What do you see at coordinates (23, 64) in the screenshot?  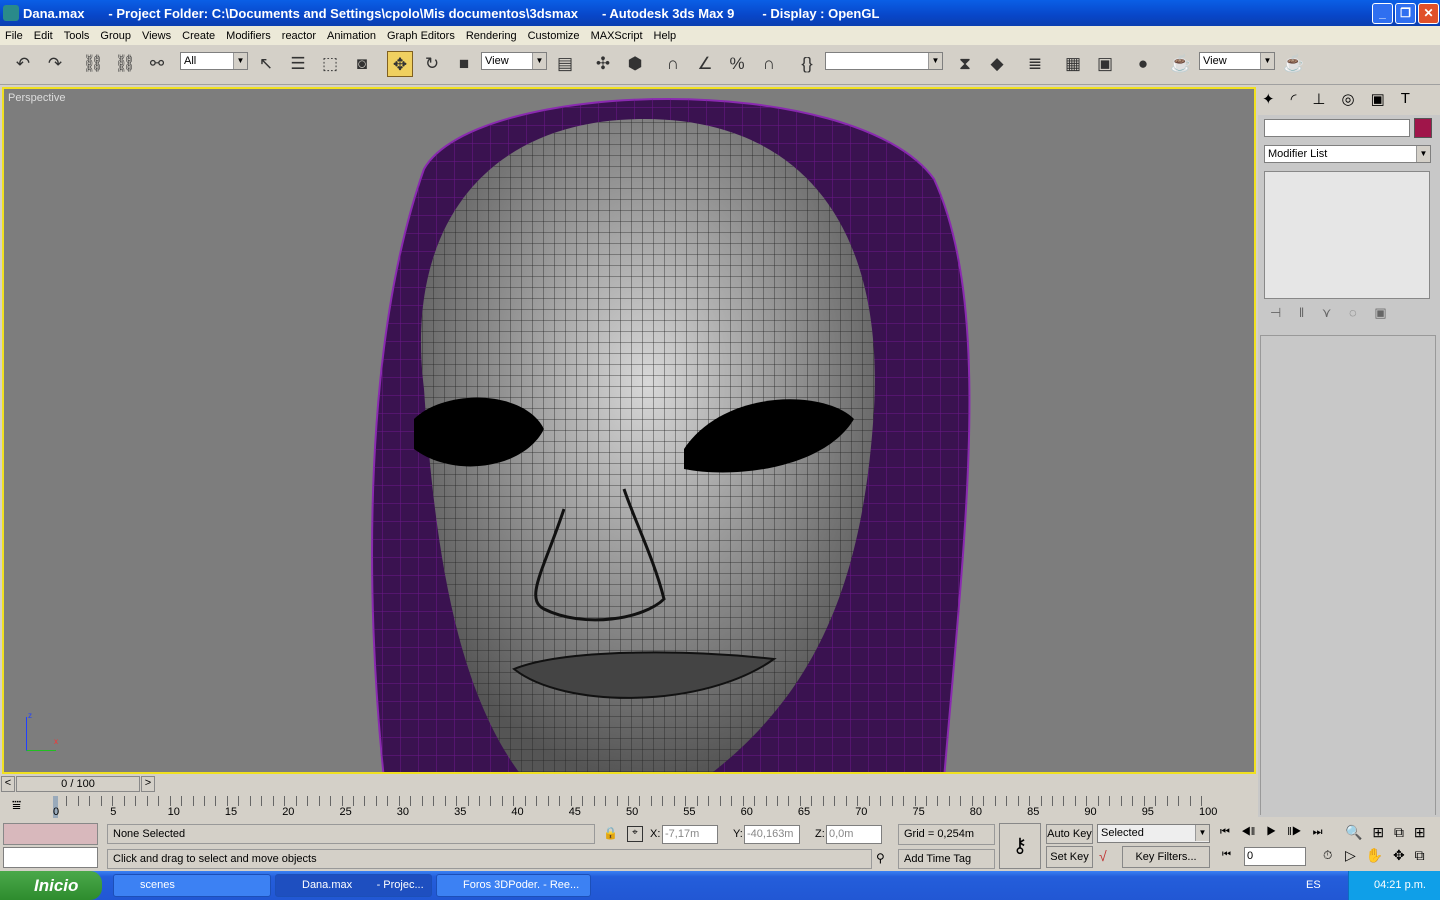 I see `undo-icon: ↶` at bounding box center [23, 64].